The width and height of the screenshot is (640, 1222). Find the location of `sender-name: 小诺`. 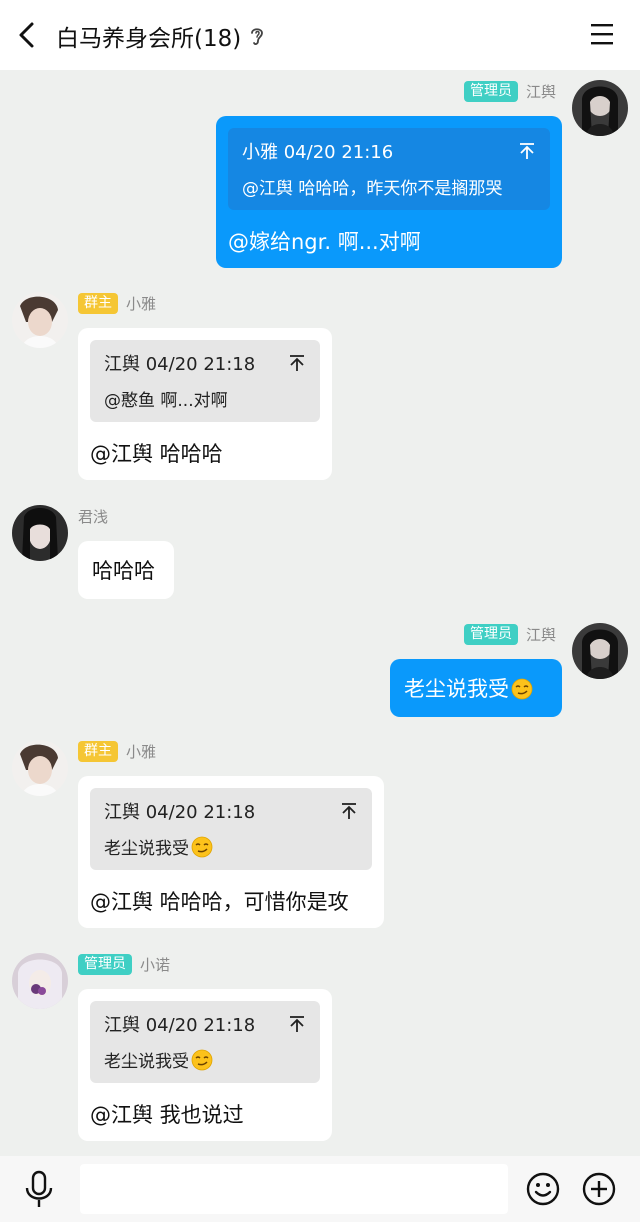

sender-name: 小诺 is located at coordinates (155, 964).